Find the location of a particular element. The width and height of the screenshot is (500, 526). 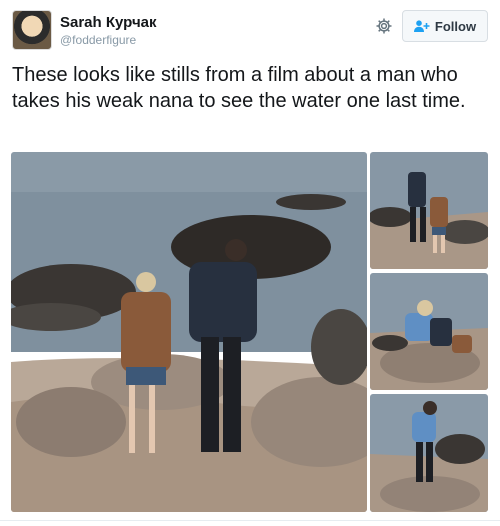

gear-icon is located at coordinates (384, 26).